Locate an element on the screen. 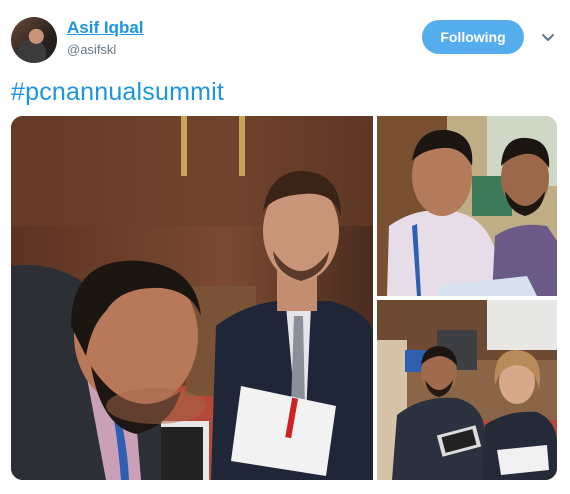 This screenshot has width=570, height=494. photo-table-group-bottom-right is located at coordinates (467, 390).